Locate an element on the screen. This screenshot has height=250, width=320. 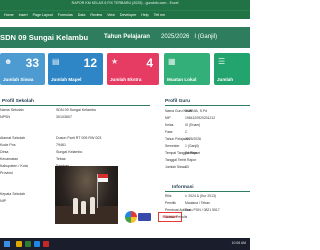
tab-formulas: Formulas is located at coordinates (65, 15).